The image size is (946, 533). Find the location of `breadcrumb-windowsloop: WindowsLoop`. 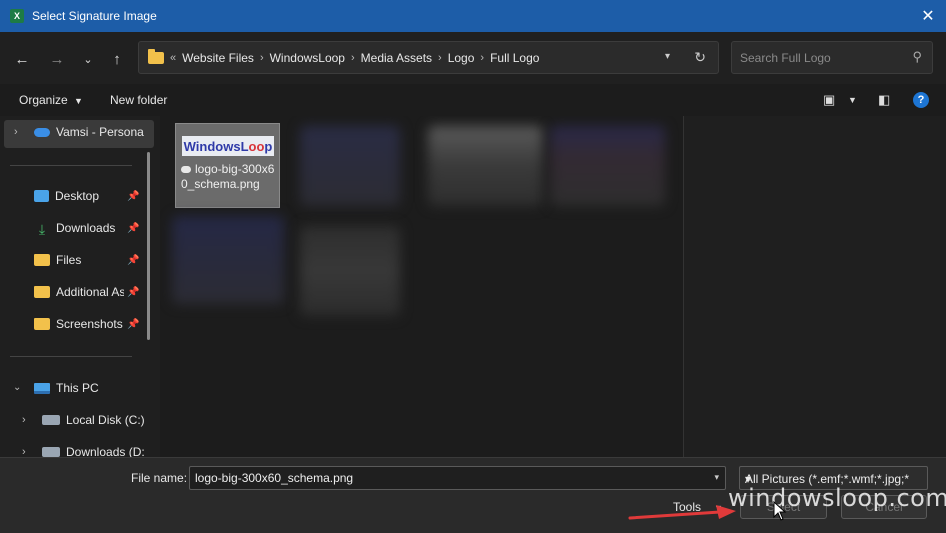

breadcrumb-windowsloop: WindowsLoop is located at coordinates (307, 58).